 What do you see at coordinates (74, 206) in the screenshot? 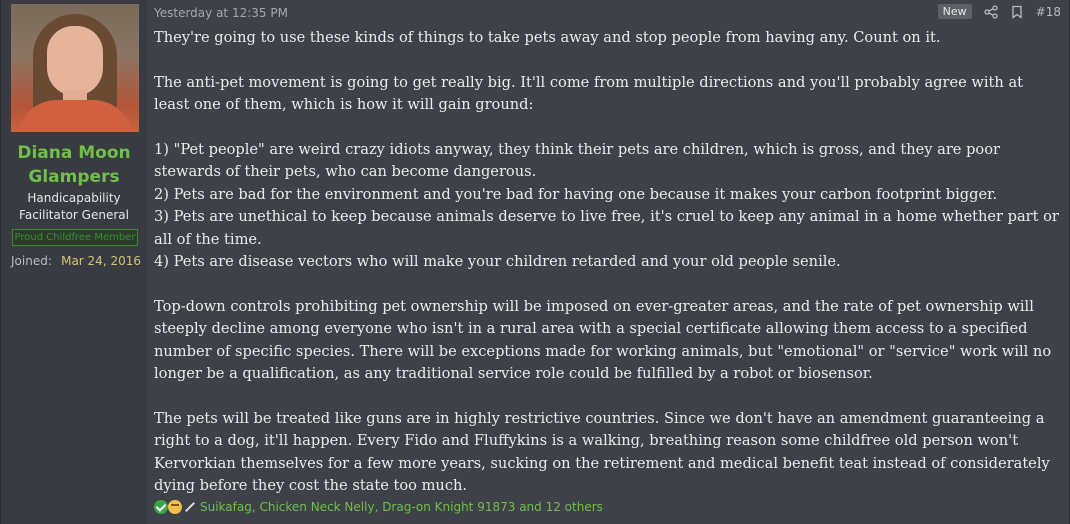
I see `user-title: Handicapability Facilitator General` at bounding box center [74, 206].